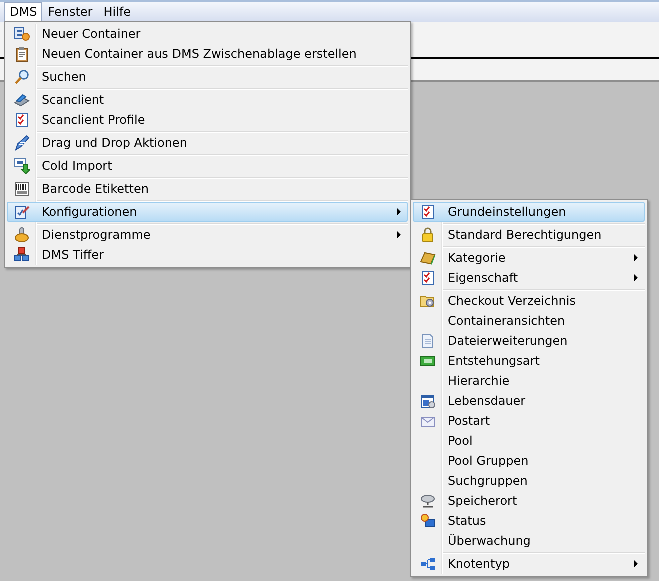  What do you see at coordinates (22, 77) in the screenshot?
I see `search-icon` at bounding box center [22, 77].